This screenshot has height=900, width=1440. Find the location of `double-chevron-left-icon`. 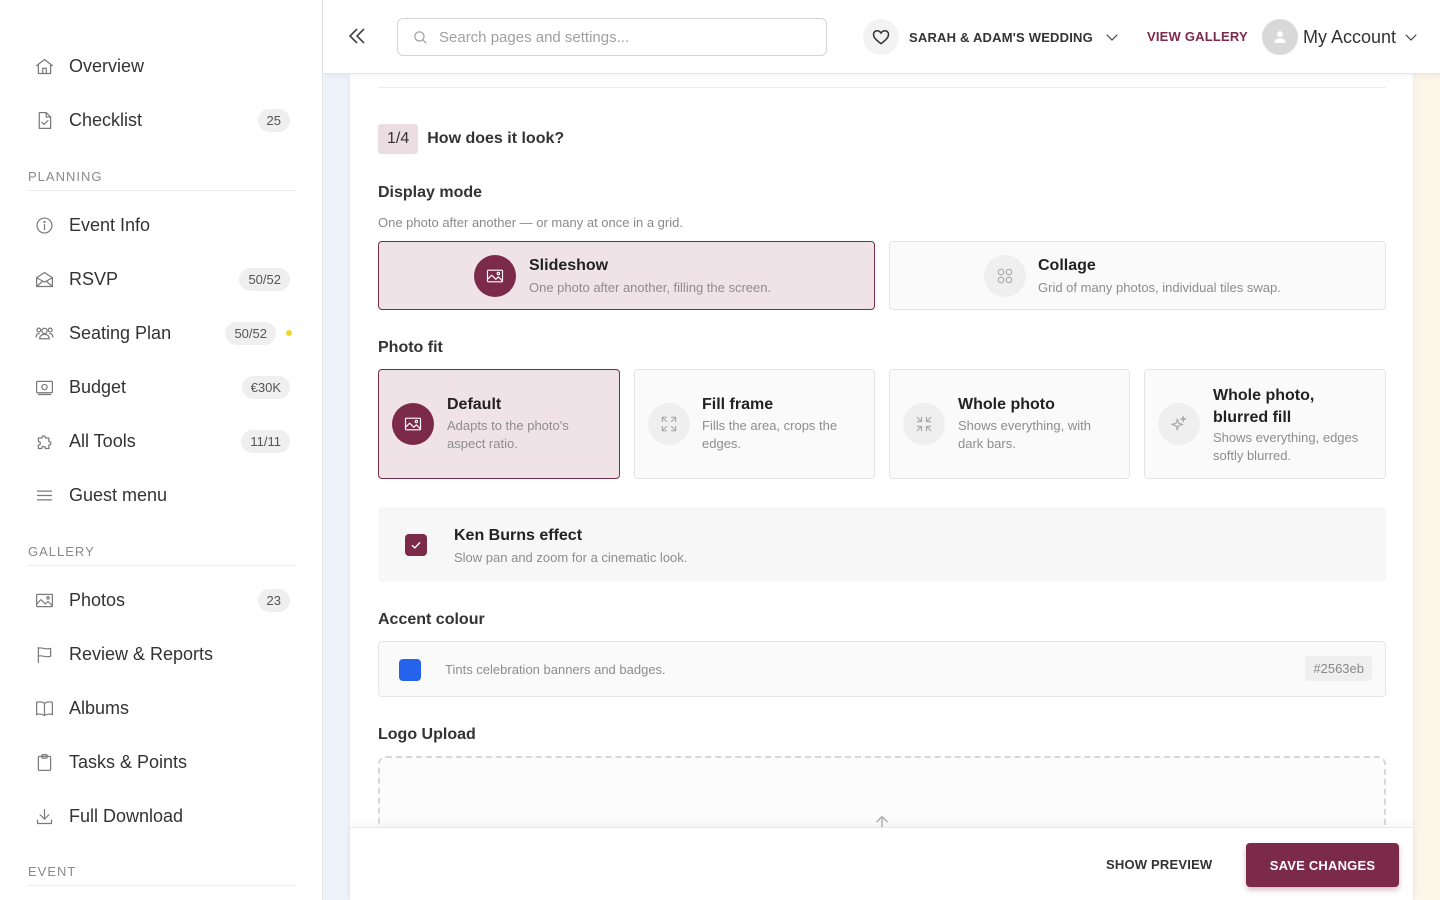

double-chevron-left-icon is located at coordinates (356, 36).